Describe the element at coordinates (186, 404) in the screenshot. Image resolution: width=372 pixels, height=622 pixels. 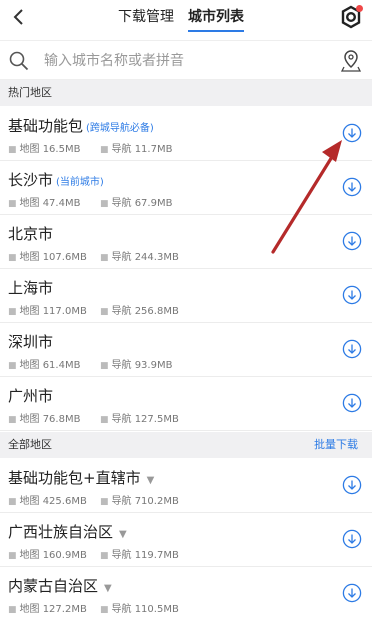
I see `list-item: 广州市 ■ 地图 76.8MB ■ 导航 127.5MB` at that location.